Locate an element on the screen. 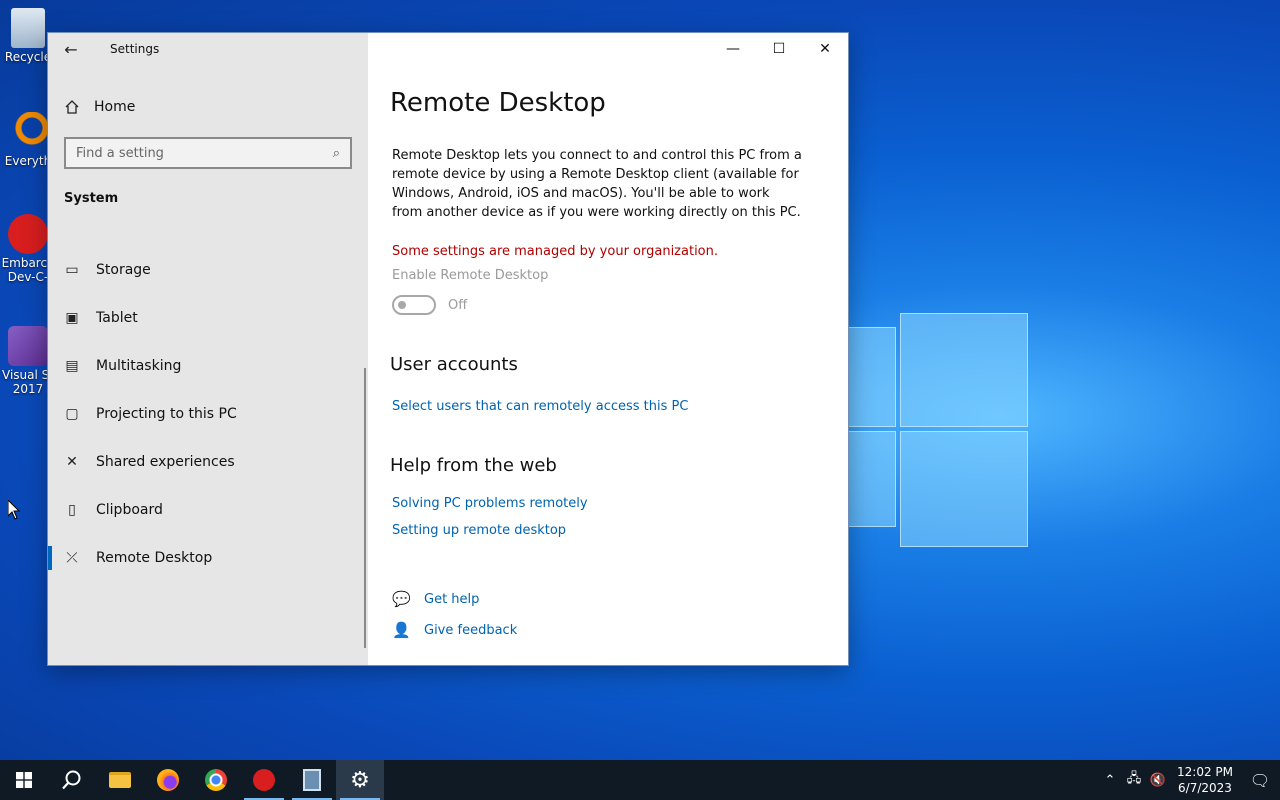 This screenshot has height=800, width=1280. clock-time: 12:02 PM is located at coordinates (1205, 772).